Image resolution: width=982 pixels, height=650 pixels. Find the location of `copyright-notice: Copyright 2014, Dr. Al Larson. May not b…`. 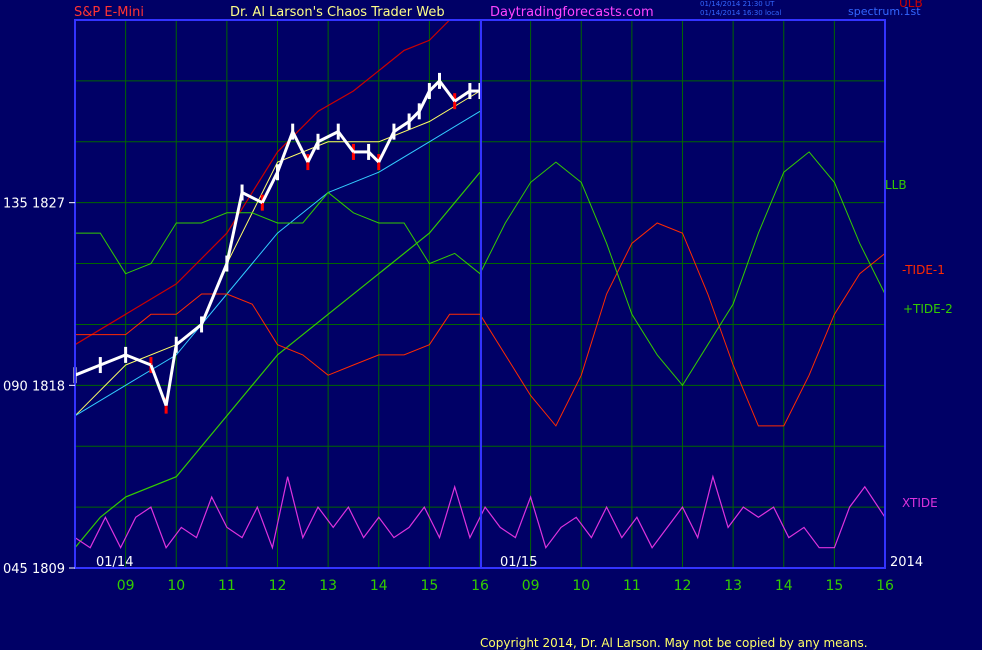

copyright-notice: Copyright 2014, Dr. Al Larson. May not b… is located at coordinates (674, 643).